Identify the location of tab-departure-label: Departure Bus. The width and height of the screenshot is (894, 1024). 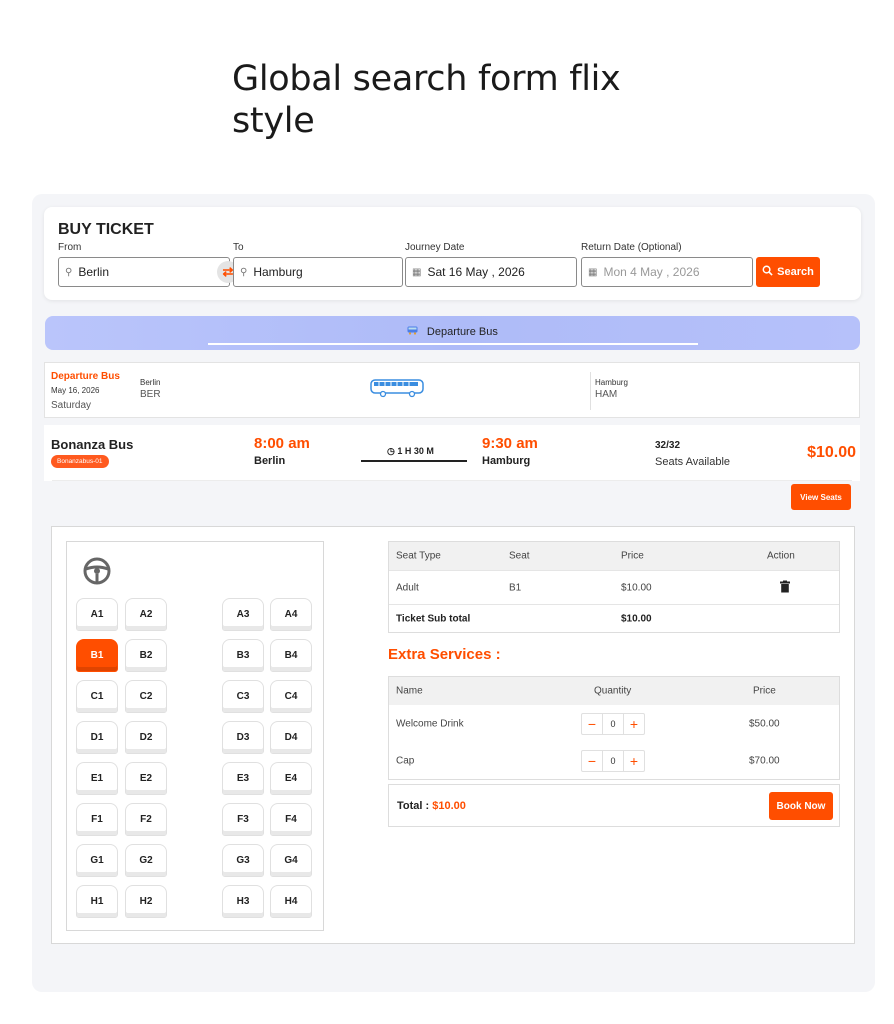
(462, 332).